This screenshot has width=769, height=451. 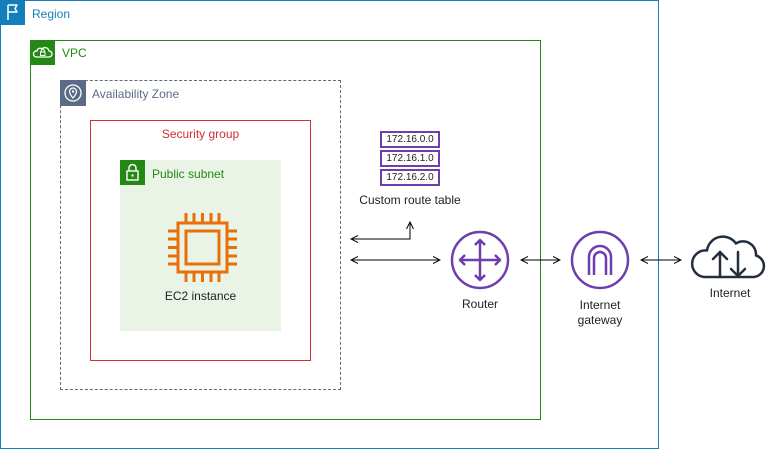 I want to click on router-icon, so click(x=480, y=260).